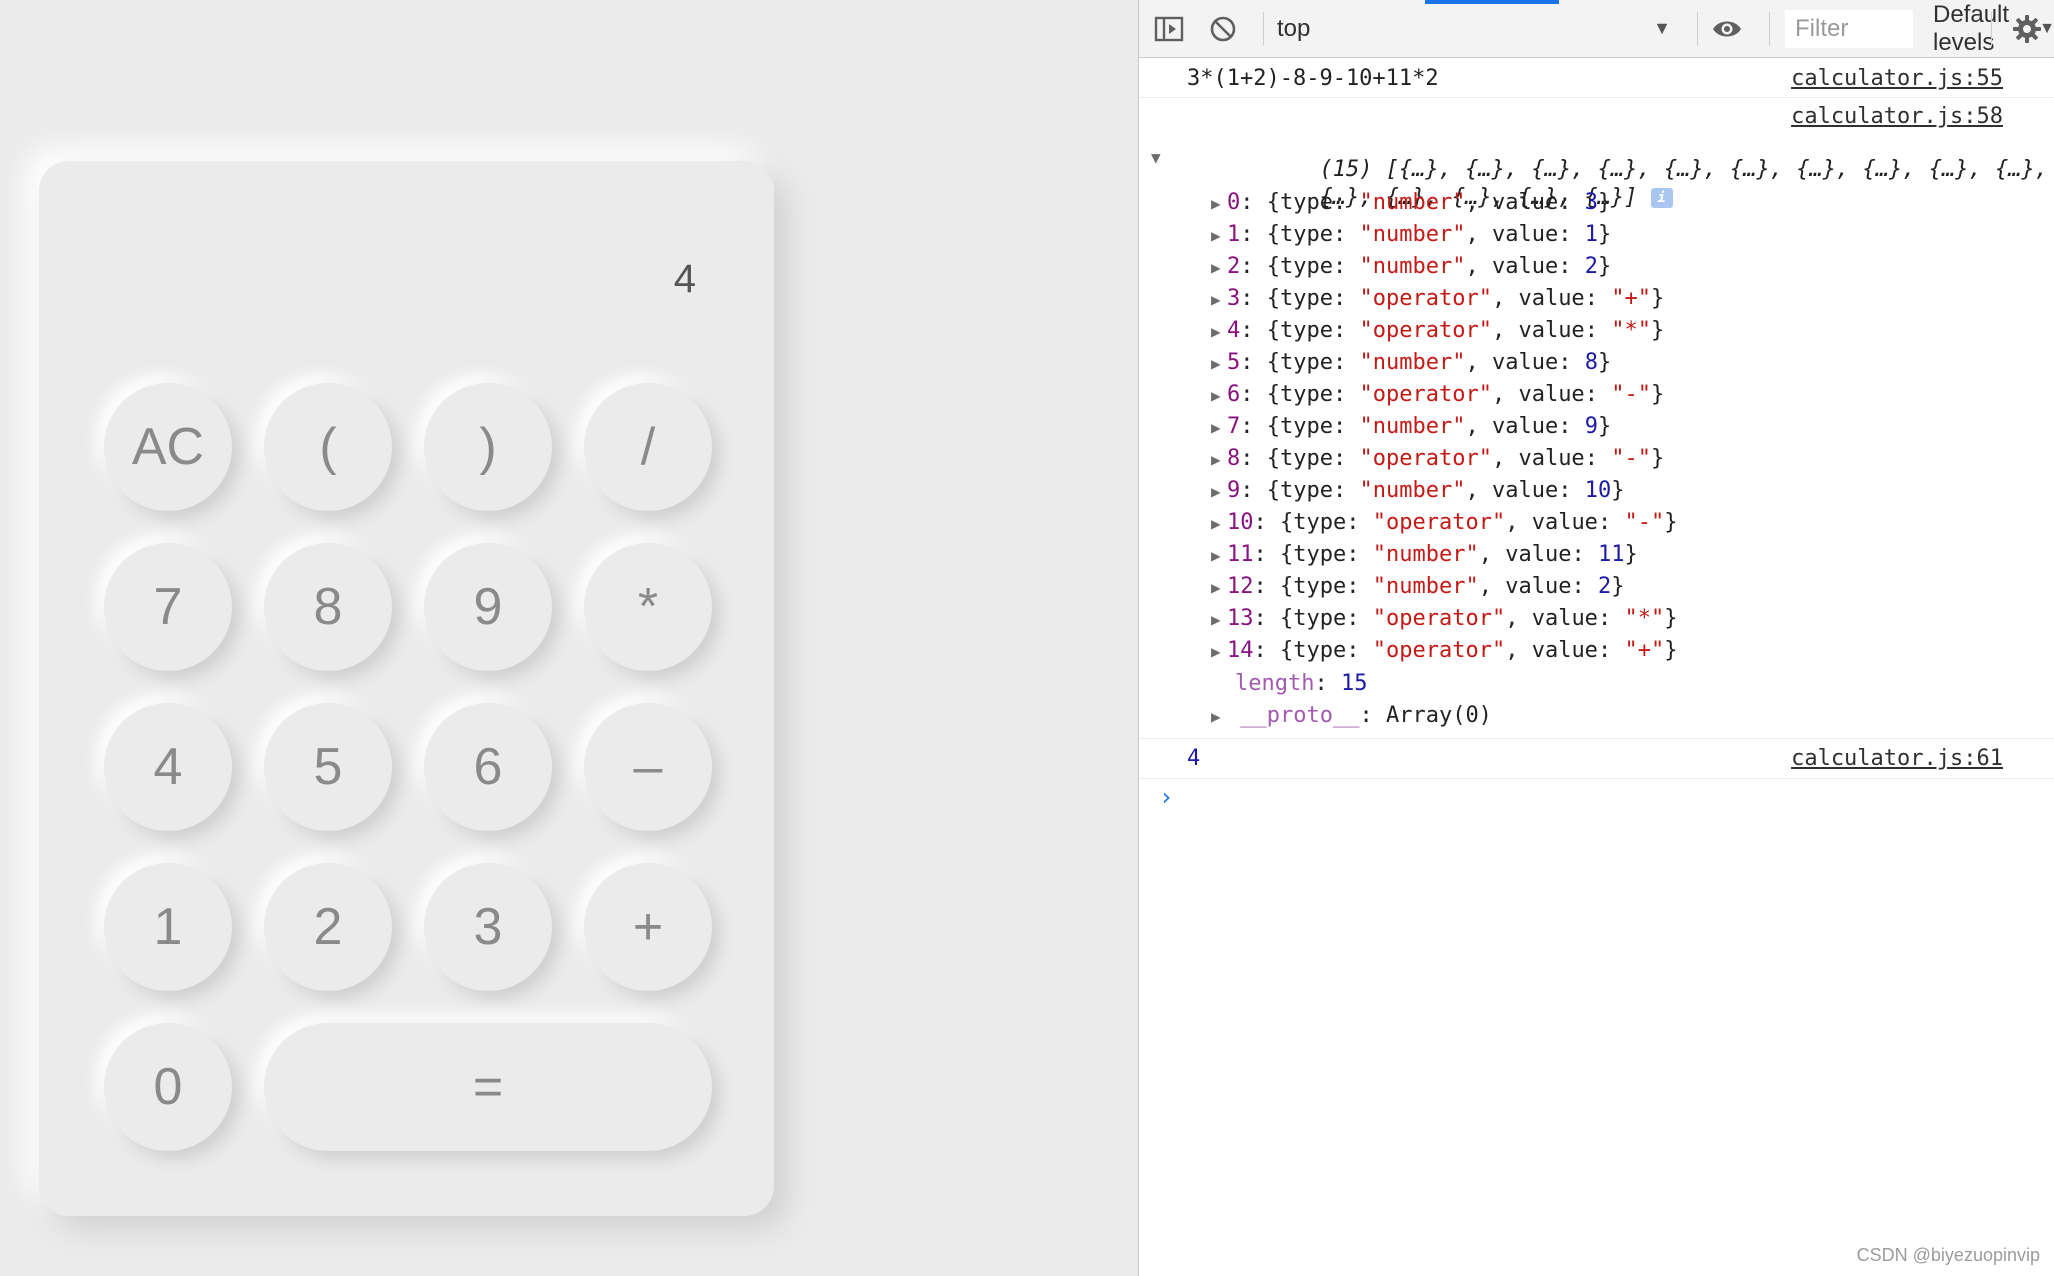 This screenshot has height=1276, width=2054. Describe the element at coordinates (648, 767) in the screenshot. I see `minus-button: –` at that location.